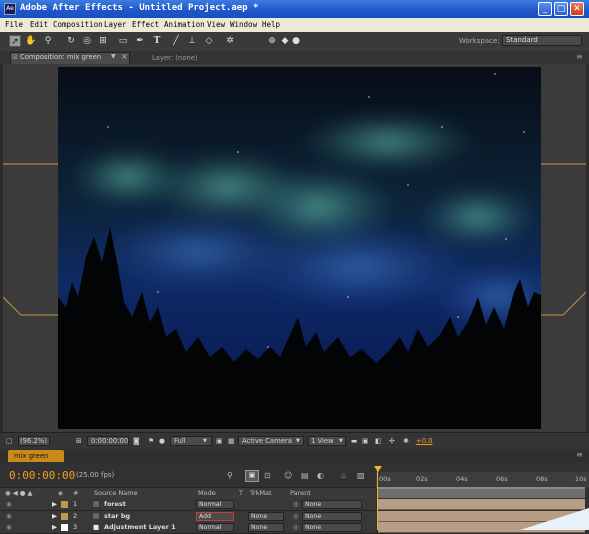 This screenshot has width=589, height=534. What do you see at coordinates (188, 505) in the screenshot?
I see `layer-row: ◉ ▶ 1 ▤ forest Normal ◎ None` at bounding box center [188, 505].